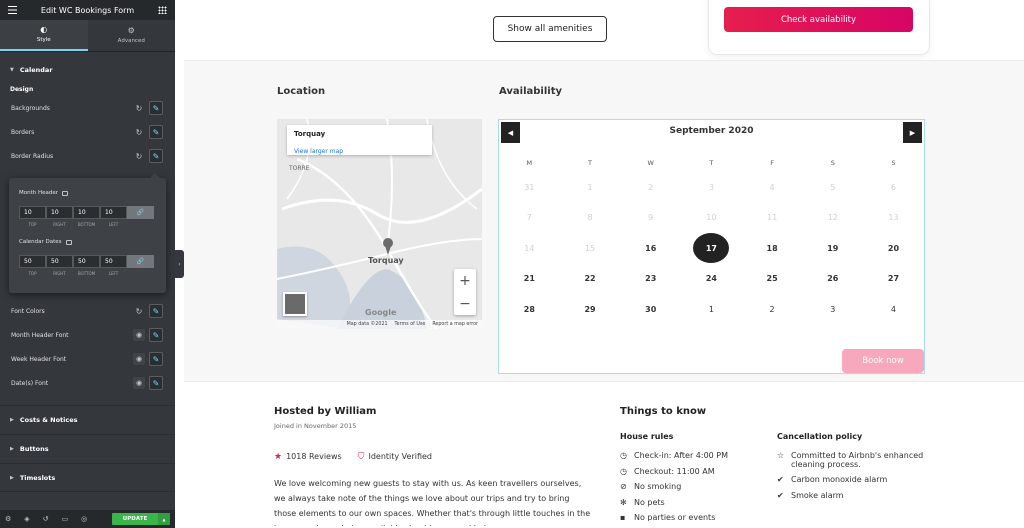 This screenshot has width=1024, height=528. What do you see at coordinates (87, 108) in the screenshot?
I see `control-backgrounds: Backgrounds ↻ ✎` at bounding box center [87, 108].